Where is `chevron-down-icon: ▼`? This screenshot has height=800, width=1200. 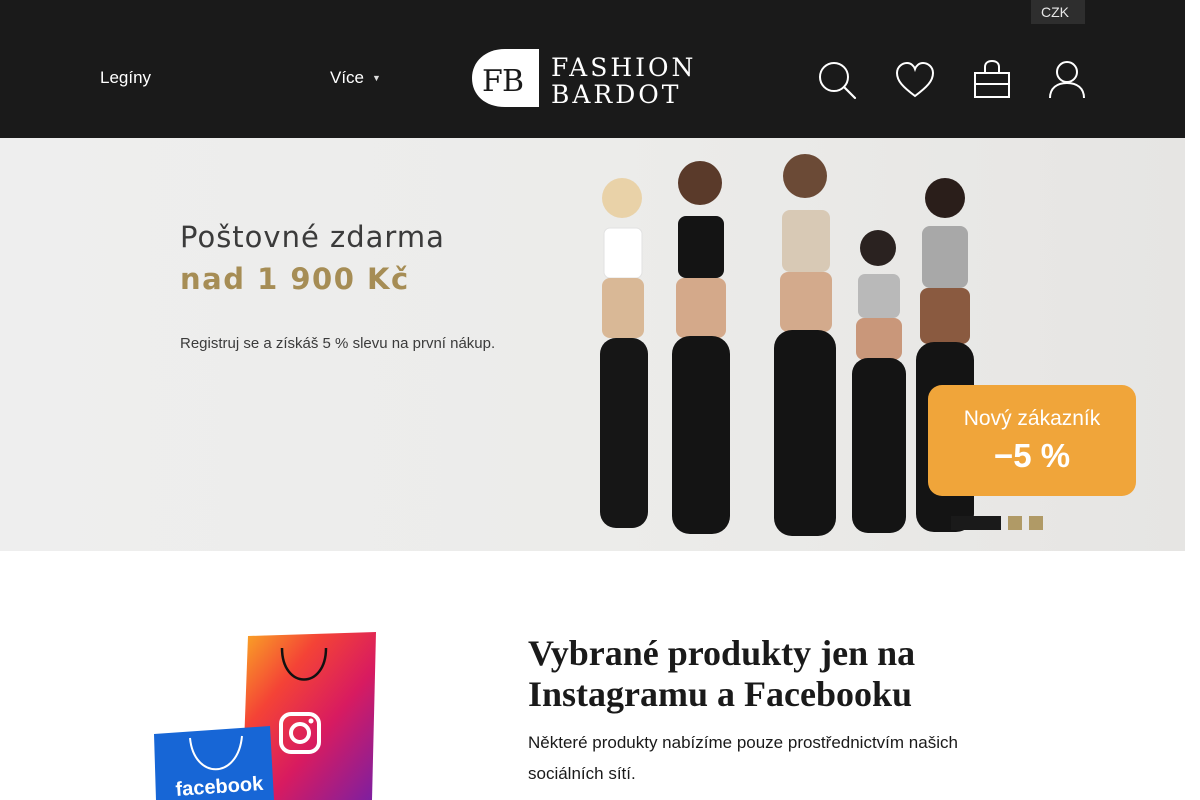 chevron-down-icon: ▼ is located at coordinates (376, 78).